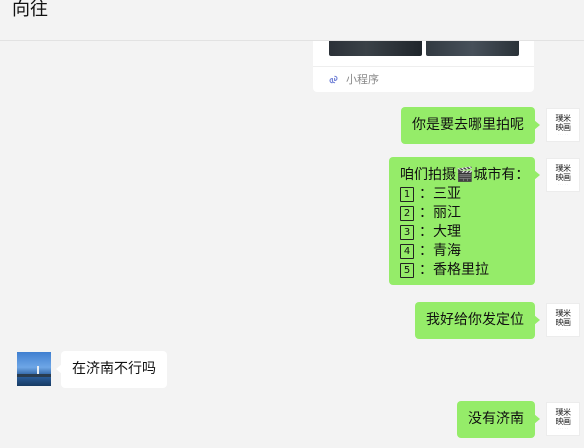 This screenshot has height=448, width=584. What do you see at coordinates (34, 375) in the screenshot?
I see `avatar-photo-detail` at bounding box center [34, 375].